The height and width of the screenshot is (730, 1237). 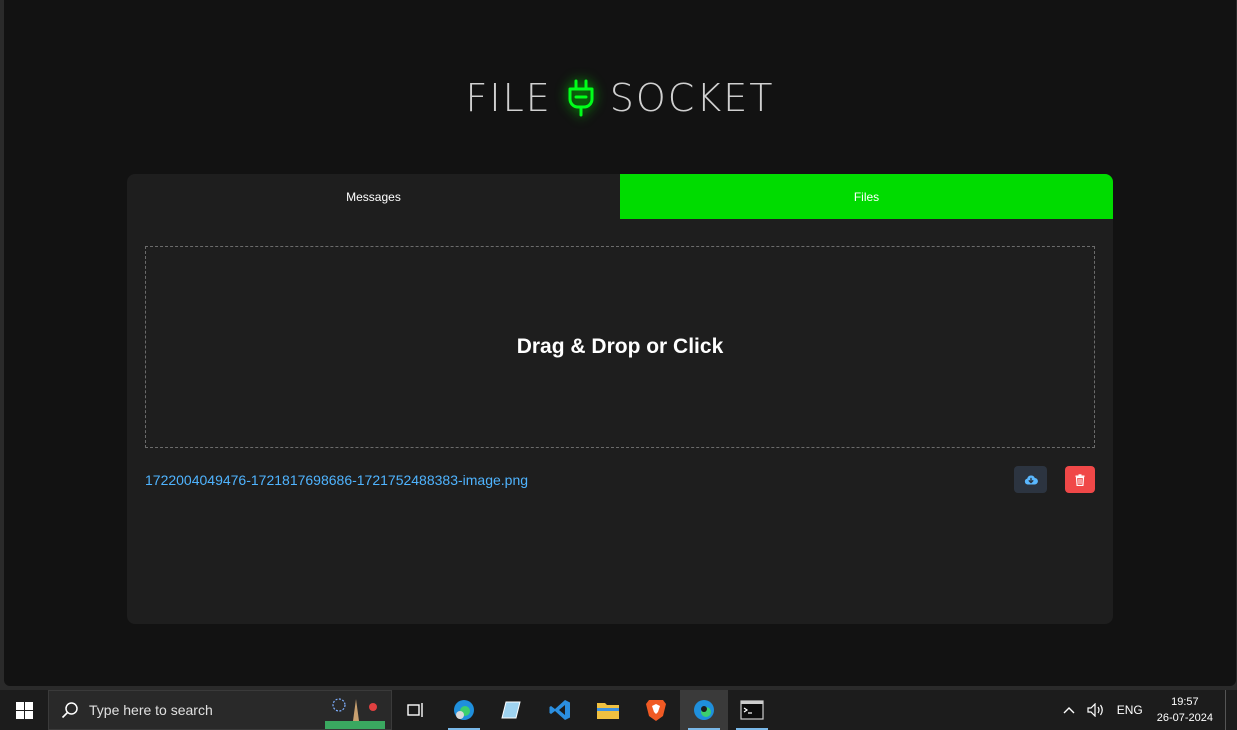 I want to click on download-button, so click(x=1030, y=479).